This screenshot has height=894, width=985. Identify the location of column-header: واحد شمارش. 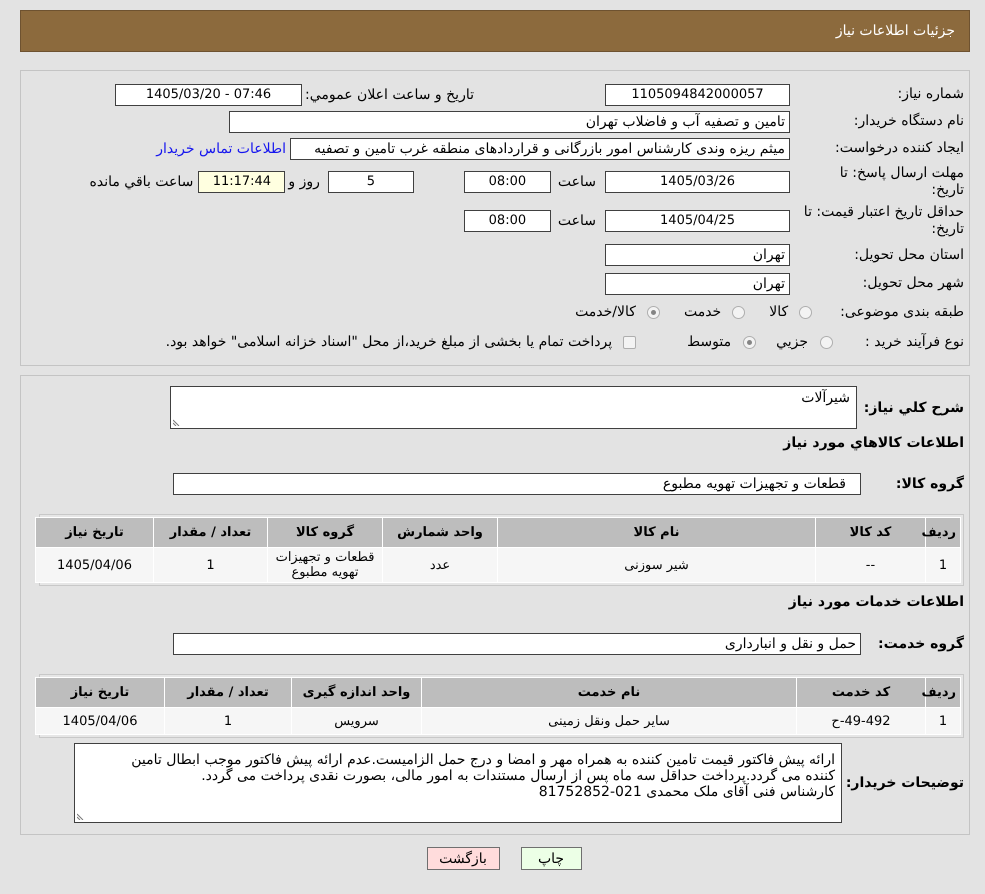
(440, 533).